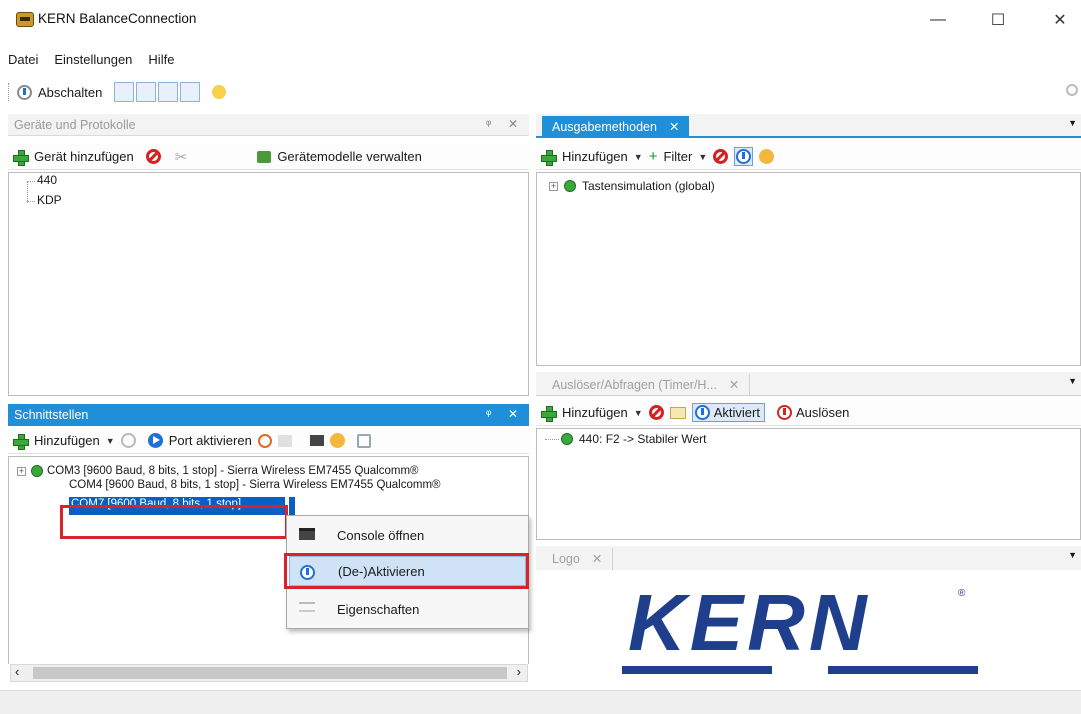  What do you see at coordinates (800, 626) in the screenshot?
I see `kern-logo-graphic: KERN ®` at bounding box center [800, 626].